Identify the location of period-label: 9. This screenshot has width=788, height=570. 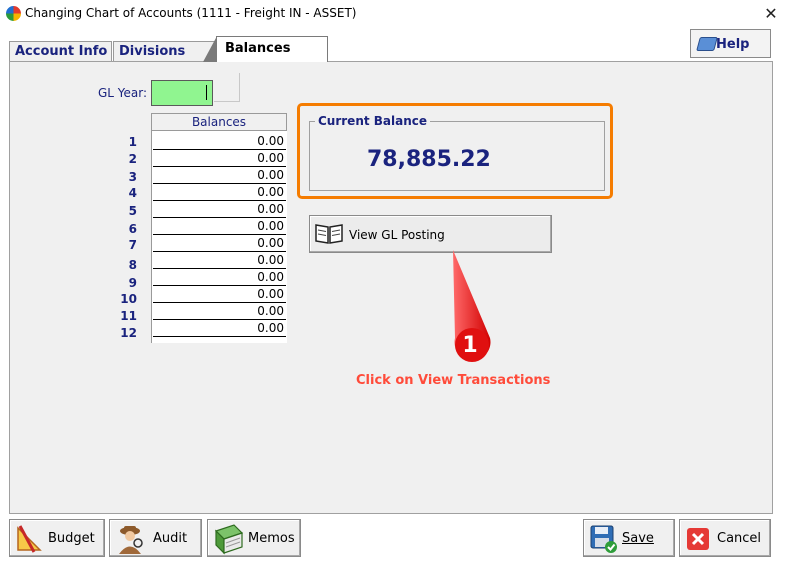
(132, 283).